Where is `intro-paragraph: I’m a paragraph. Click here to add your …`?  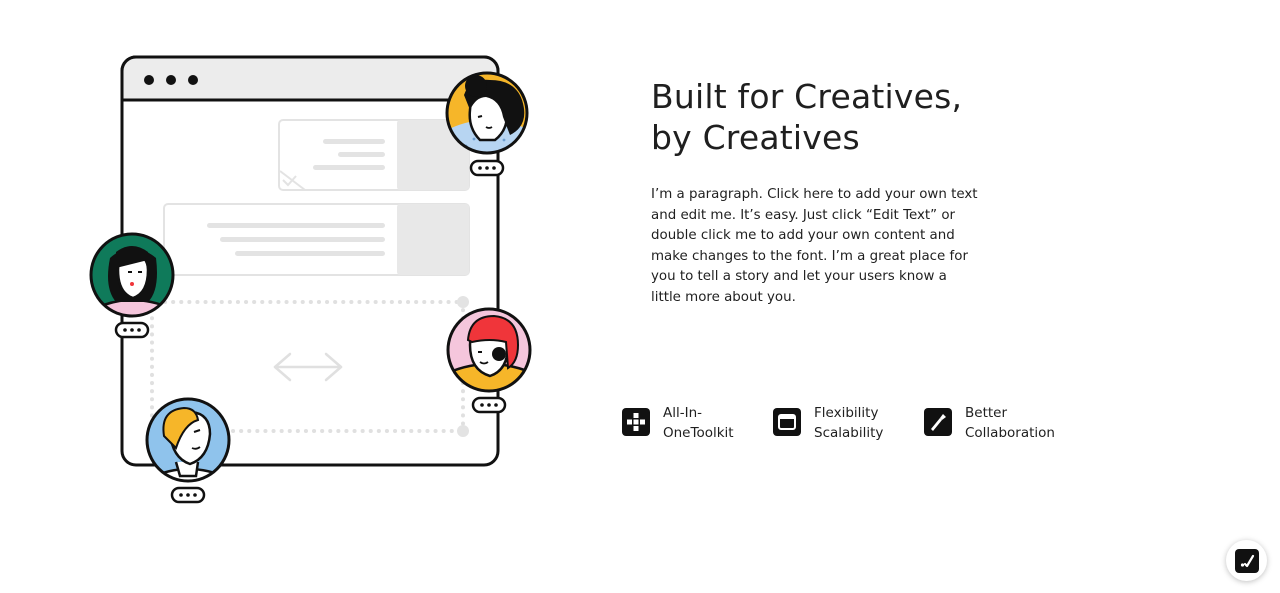
intro-paragraph: I’m a paragraph. Click here to add your … is located at coordinates (814, 246).